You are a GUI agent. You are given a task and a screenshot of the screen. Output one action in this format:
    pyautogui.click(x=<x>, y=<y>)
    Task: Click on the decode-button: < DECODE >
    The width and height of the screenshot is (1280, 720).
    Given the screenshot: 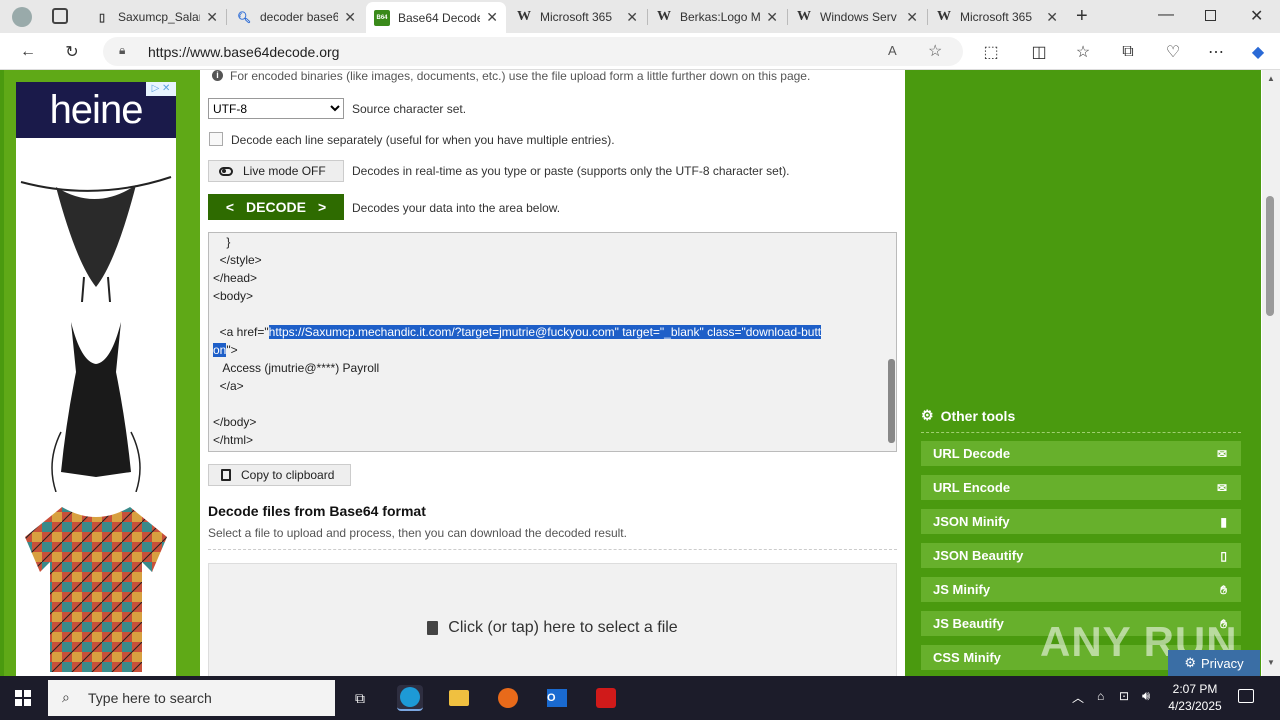 What is the action you would take?
    pyautogui.click(x=276, y=207)
    